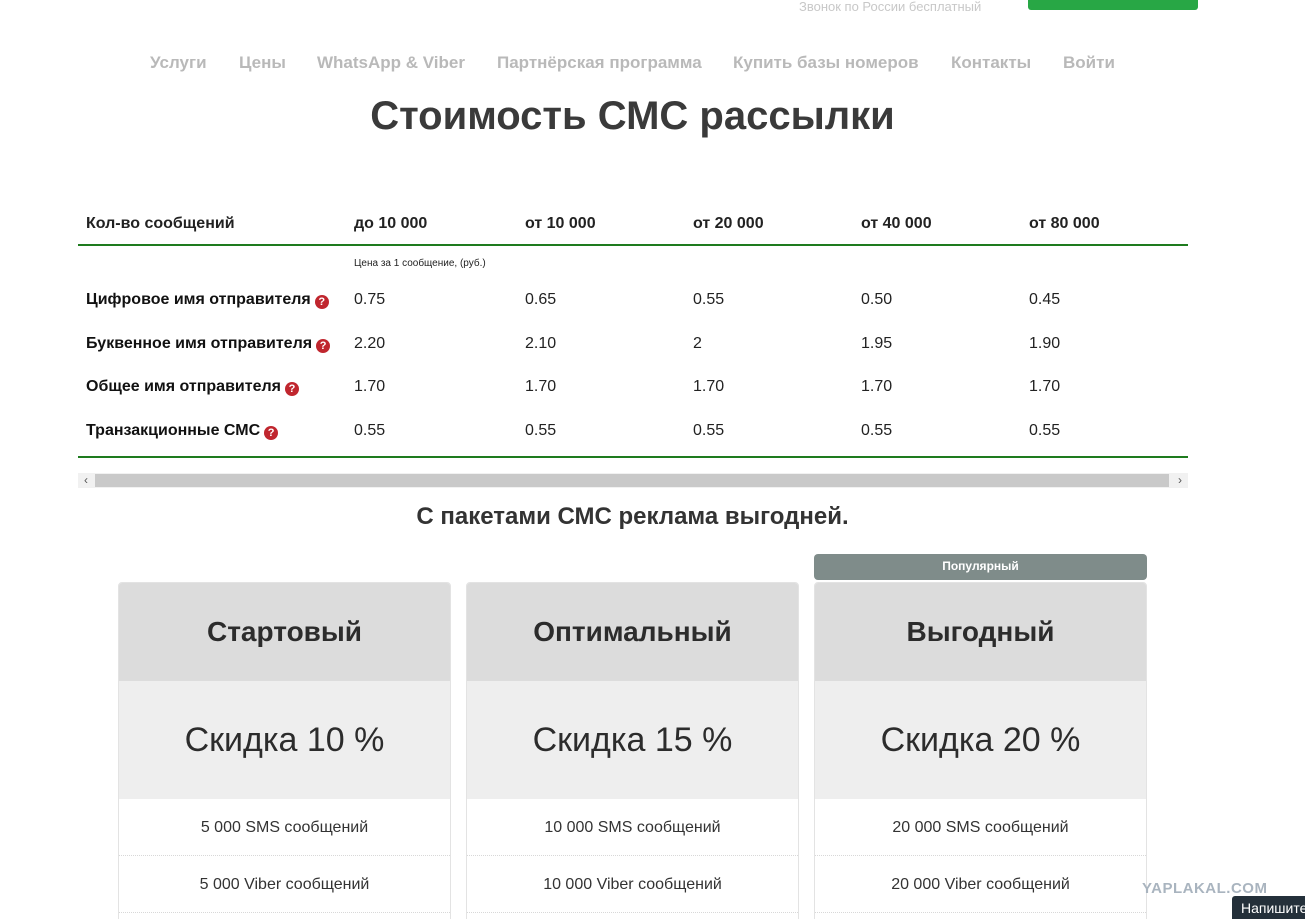  What do you see at coordinates (370, 299) in the screenshot?
I see `price-cell: 0.75` at bounding box center [370, 299].